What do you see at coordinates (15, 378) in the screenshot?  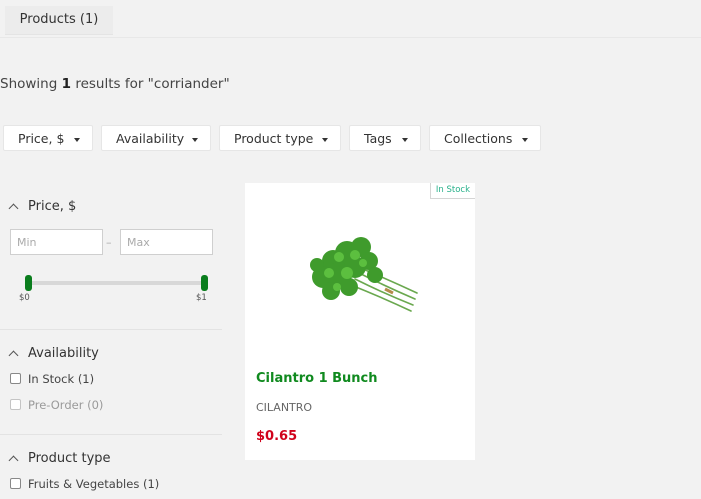 I see `availability-in-stock-checkbox` at bounding box center [15, 378].